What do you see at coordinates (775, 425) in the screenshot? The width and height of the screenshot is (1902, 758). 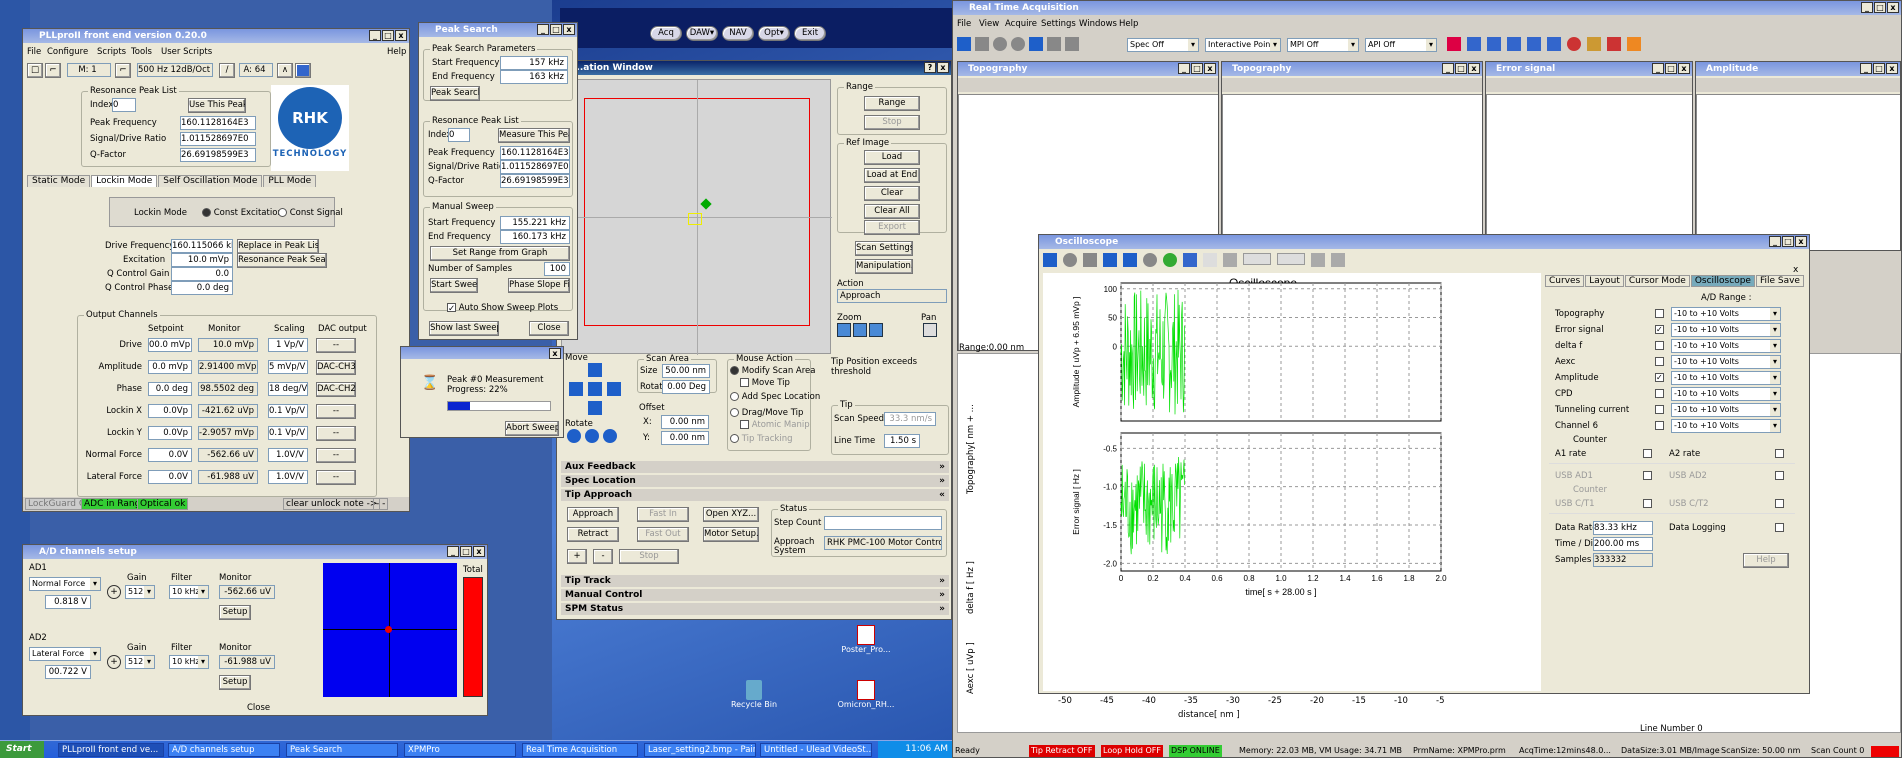 I see `ma-atomic: Atomic Manip` at bounding box center [775, 425].